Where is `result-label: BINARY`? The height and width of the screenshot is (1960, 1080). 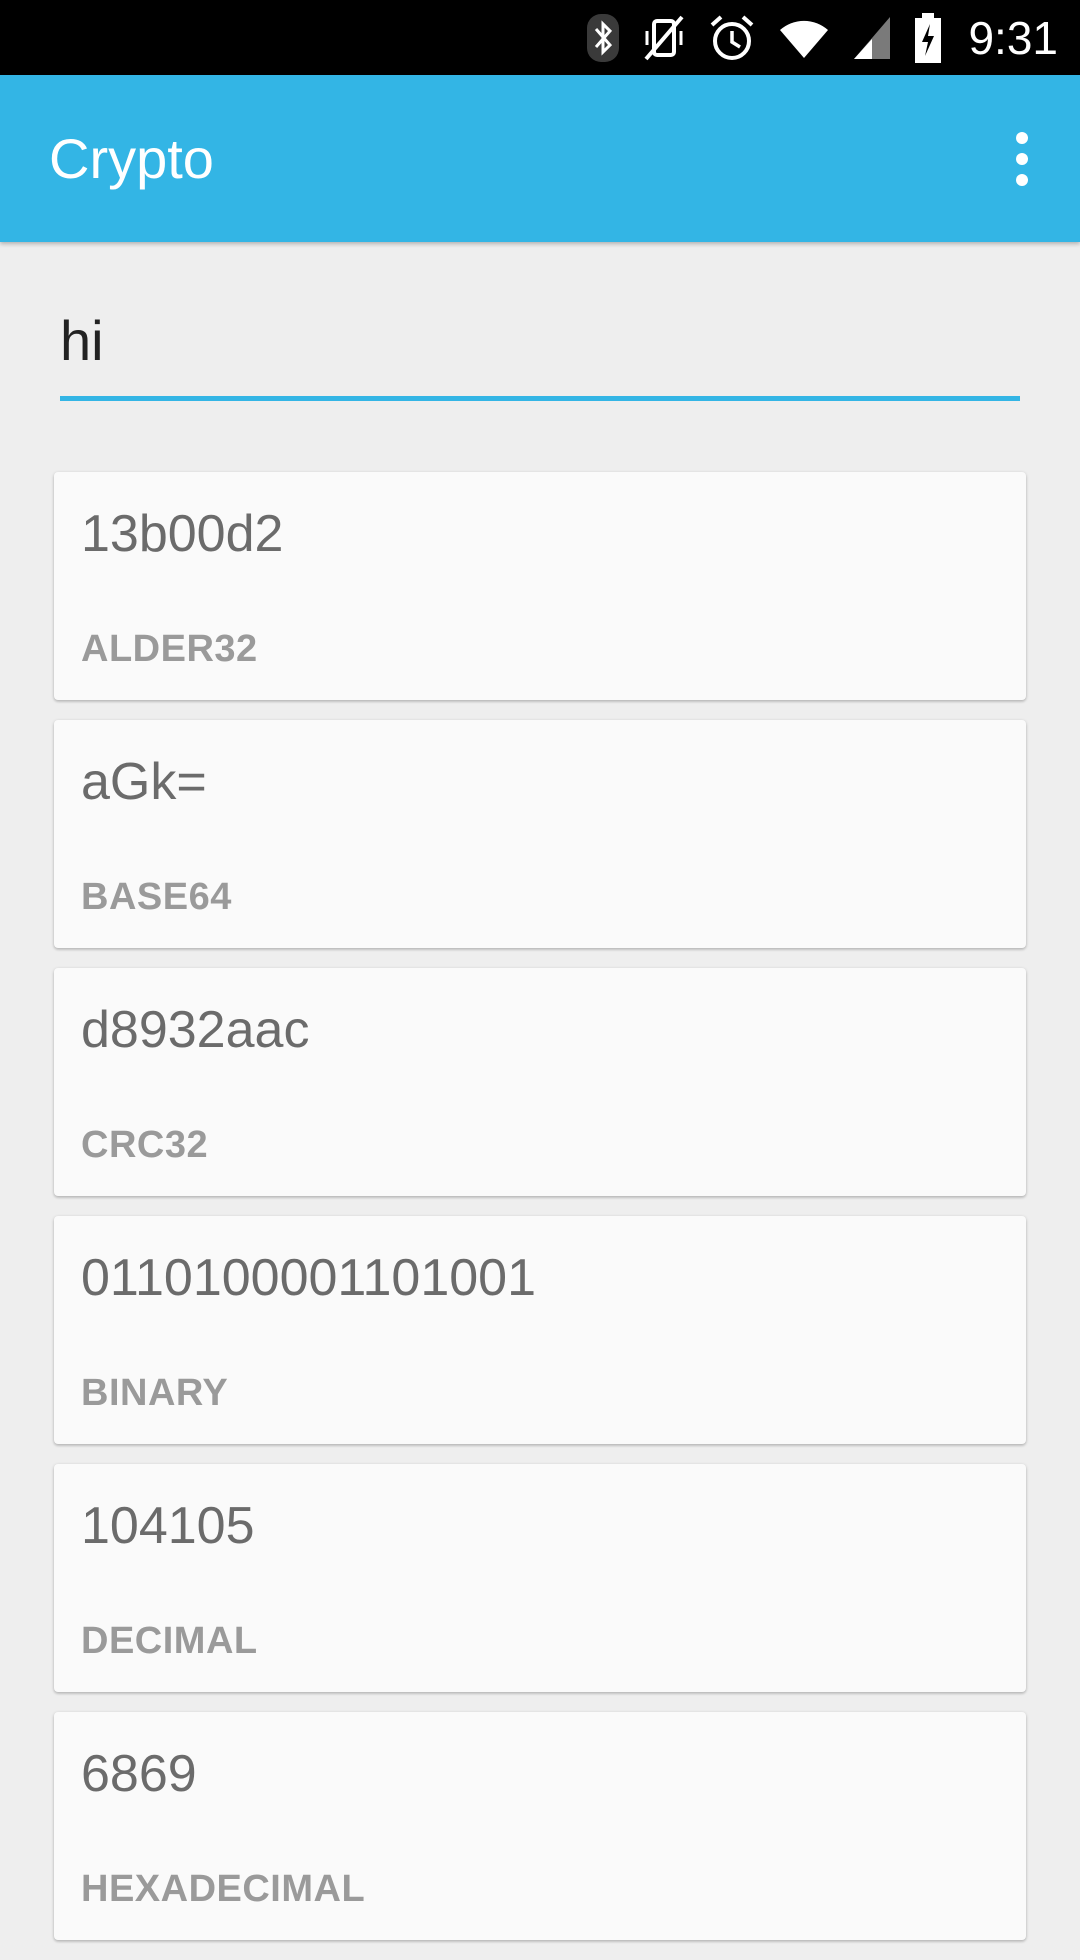
result-label: BINARY is located at coordinates (155, 1393).